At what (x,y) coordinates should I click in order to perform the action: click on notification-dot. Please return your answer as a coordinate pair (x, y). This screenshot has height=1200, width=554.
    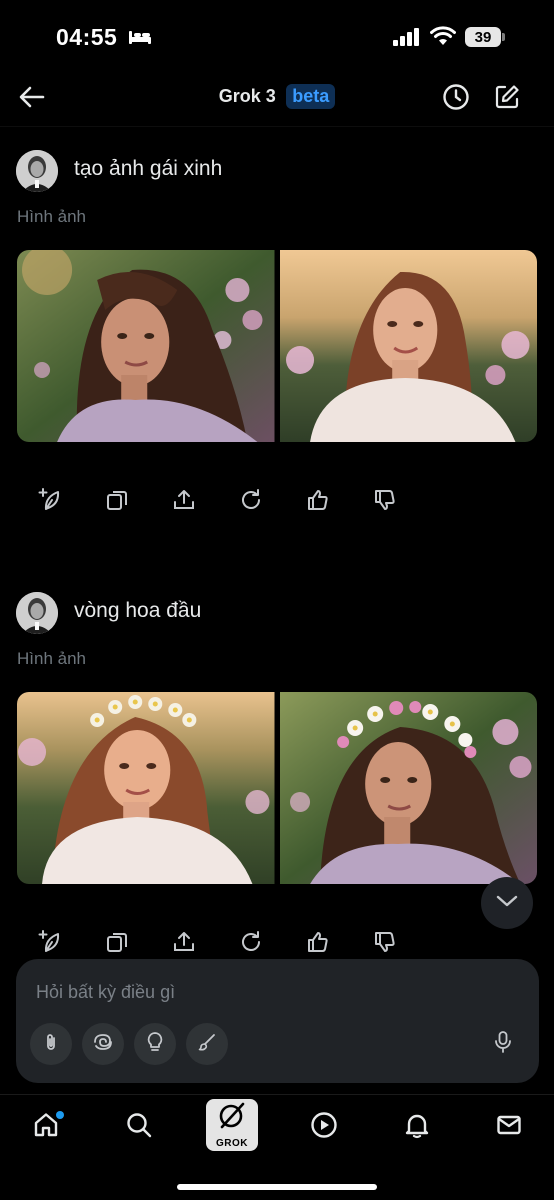
    Looking at the image, I should click on (60, 1115).